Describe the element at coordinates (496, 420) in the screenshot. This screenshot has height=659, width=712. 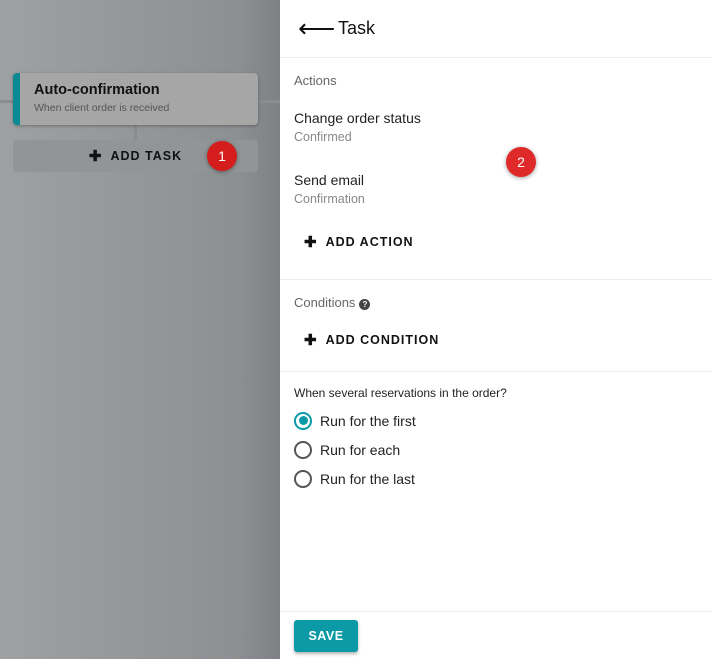
I see `radio-run-first: Run for the first` at that location.